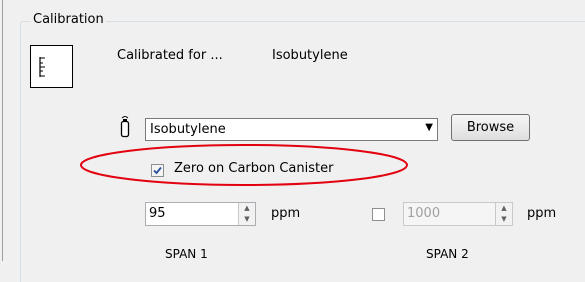  What do you see at coordinates (157, 213) in the screenshot?
I see `span1-value: 95` at bounding box center [157, 213].